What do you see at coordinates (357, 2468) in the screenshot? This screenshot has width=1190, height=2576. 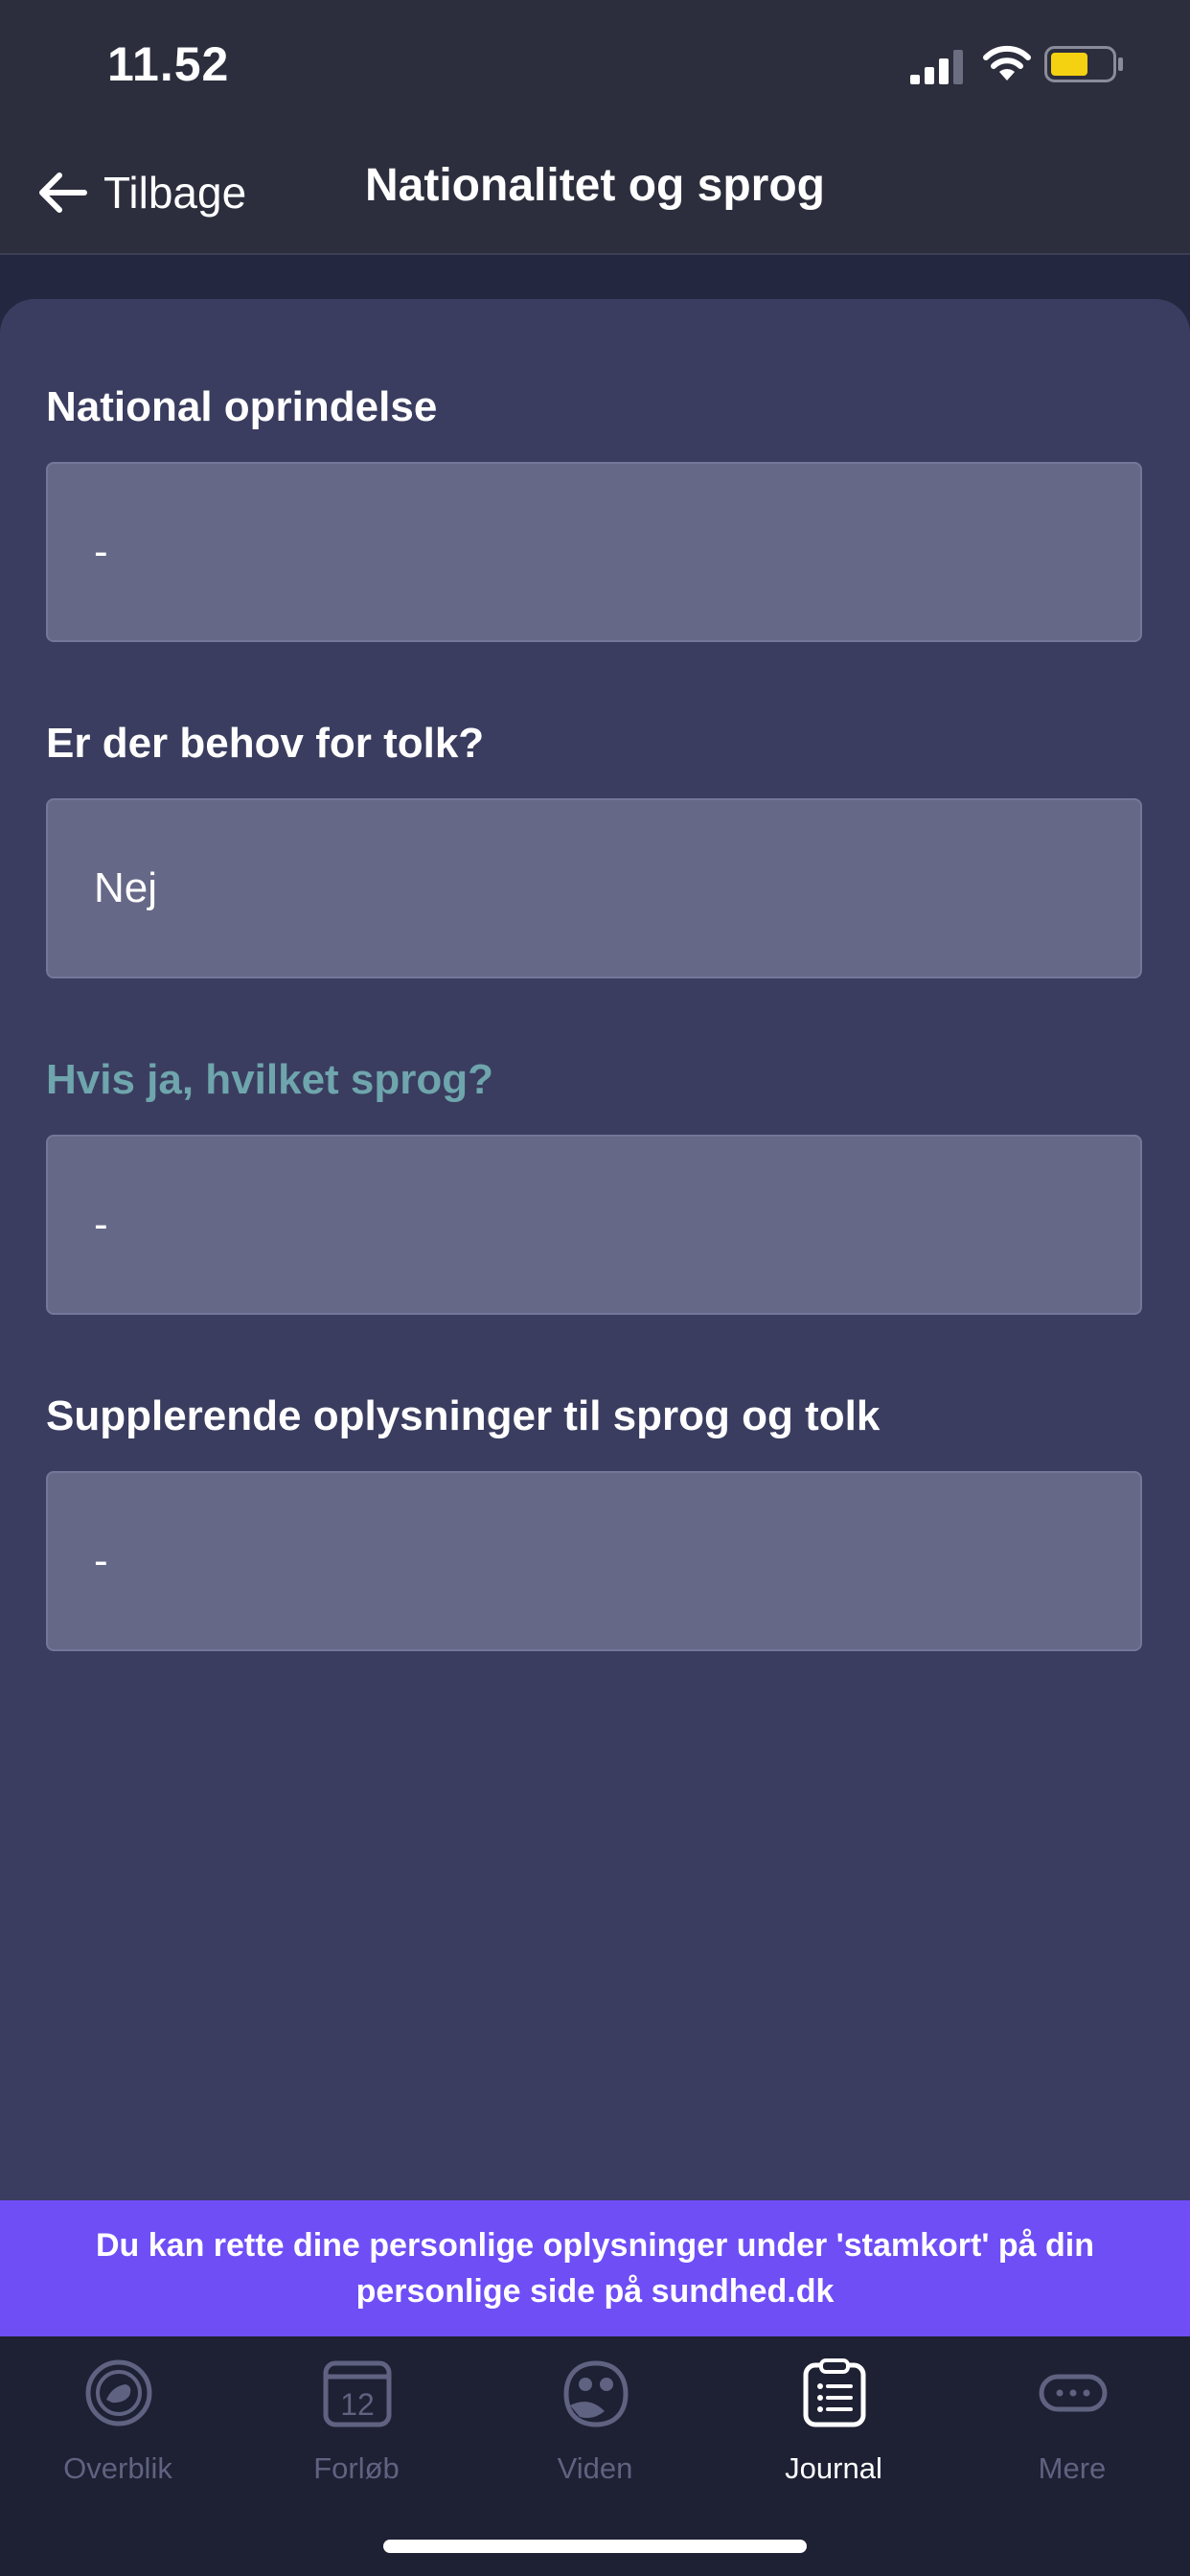 I see `tab-label-forlob: Forløb` at bounding box center [357, 2468].